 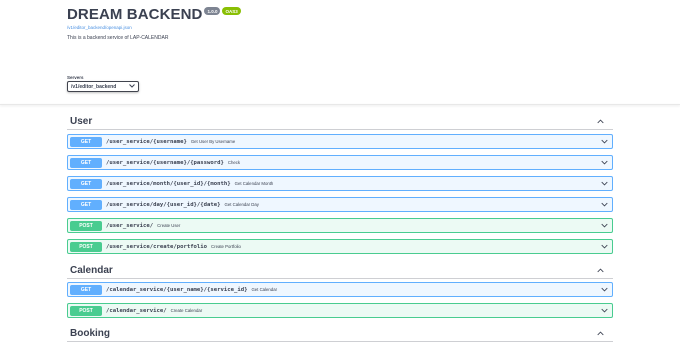 I want to click on operation-summary: Get Calendar Month, so click(x=254, y=183).